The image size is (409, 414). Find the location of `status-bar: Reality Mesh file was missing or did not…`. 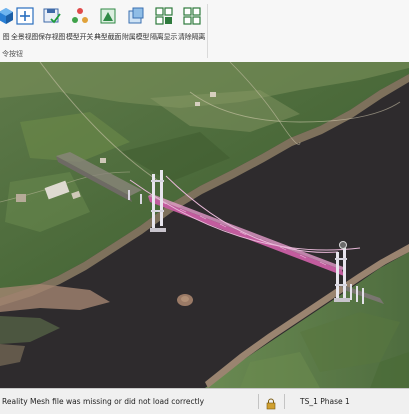

status-bar: Reality Mesh file was missing or did not… is located at coordinates (204, 401).